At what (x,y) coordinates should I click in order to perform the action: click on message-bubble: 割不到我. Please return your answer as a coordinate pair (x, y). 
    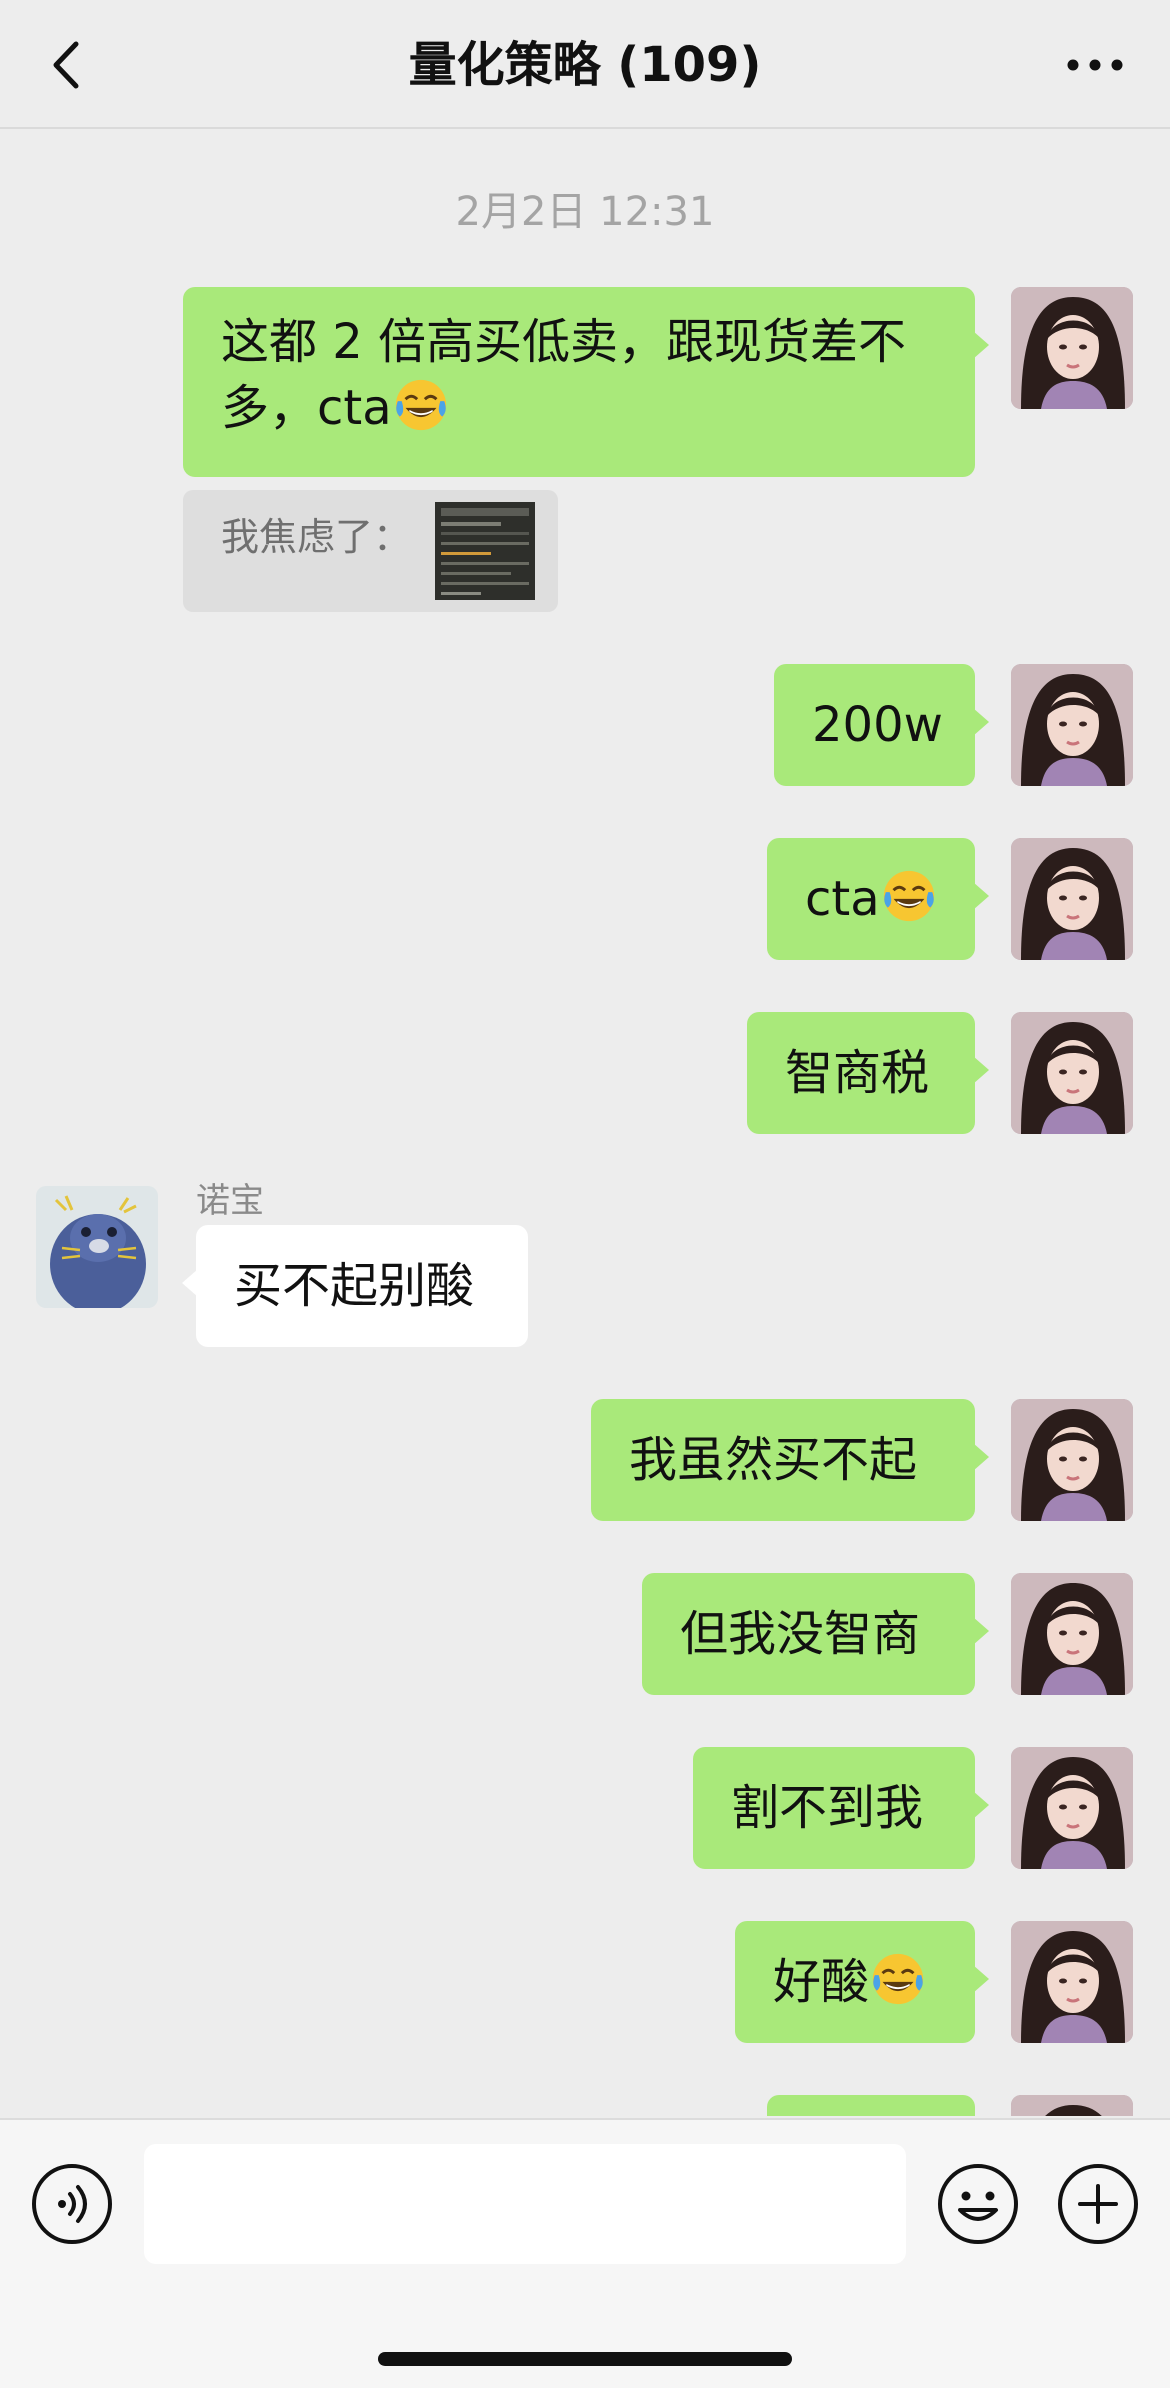
    Looking at the image, I should click on (841, 1808).